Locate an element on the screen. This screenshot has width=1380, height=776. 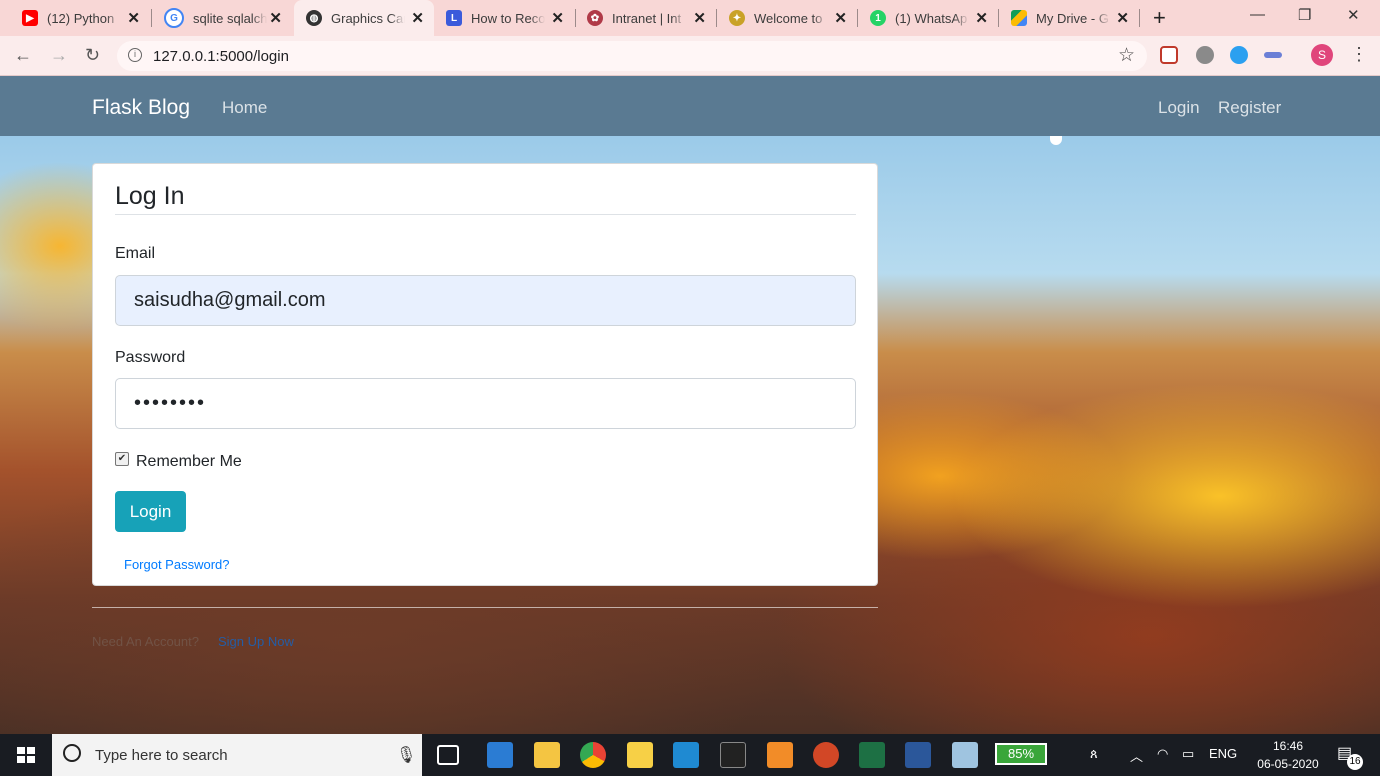
show-hidden-icons-icon: ︿ is located at coordinates (1136, 755).